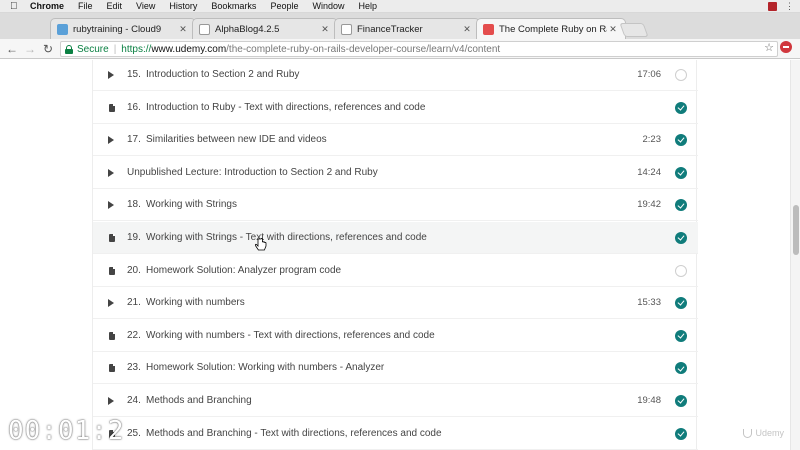 The height and width of the screenshot is (450, 800). Describe the element at coordinates (284, 6) in the screenshot. I see `menu-people: People` at that location.